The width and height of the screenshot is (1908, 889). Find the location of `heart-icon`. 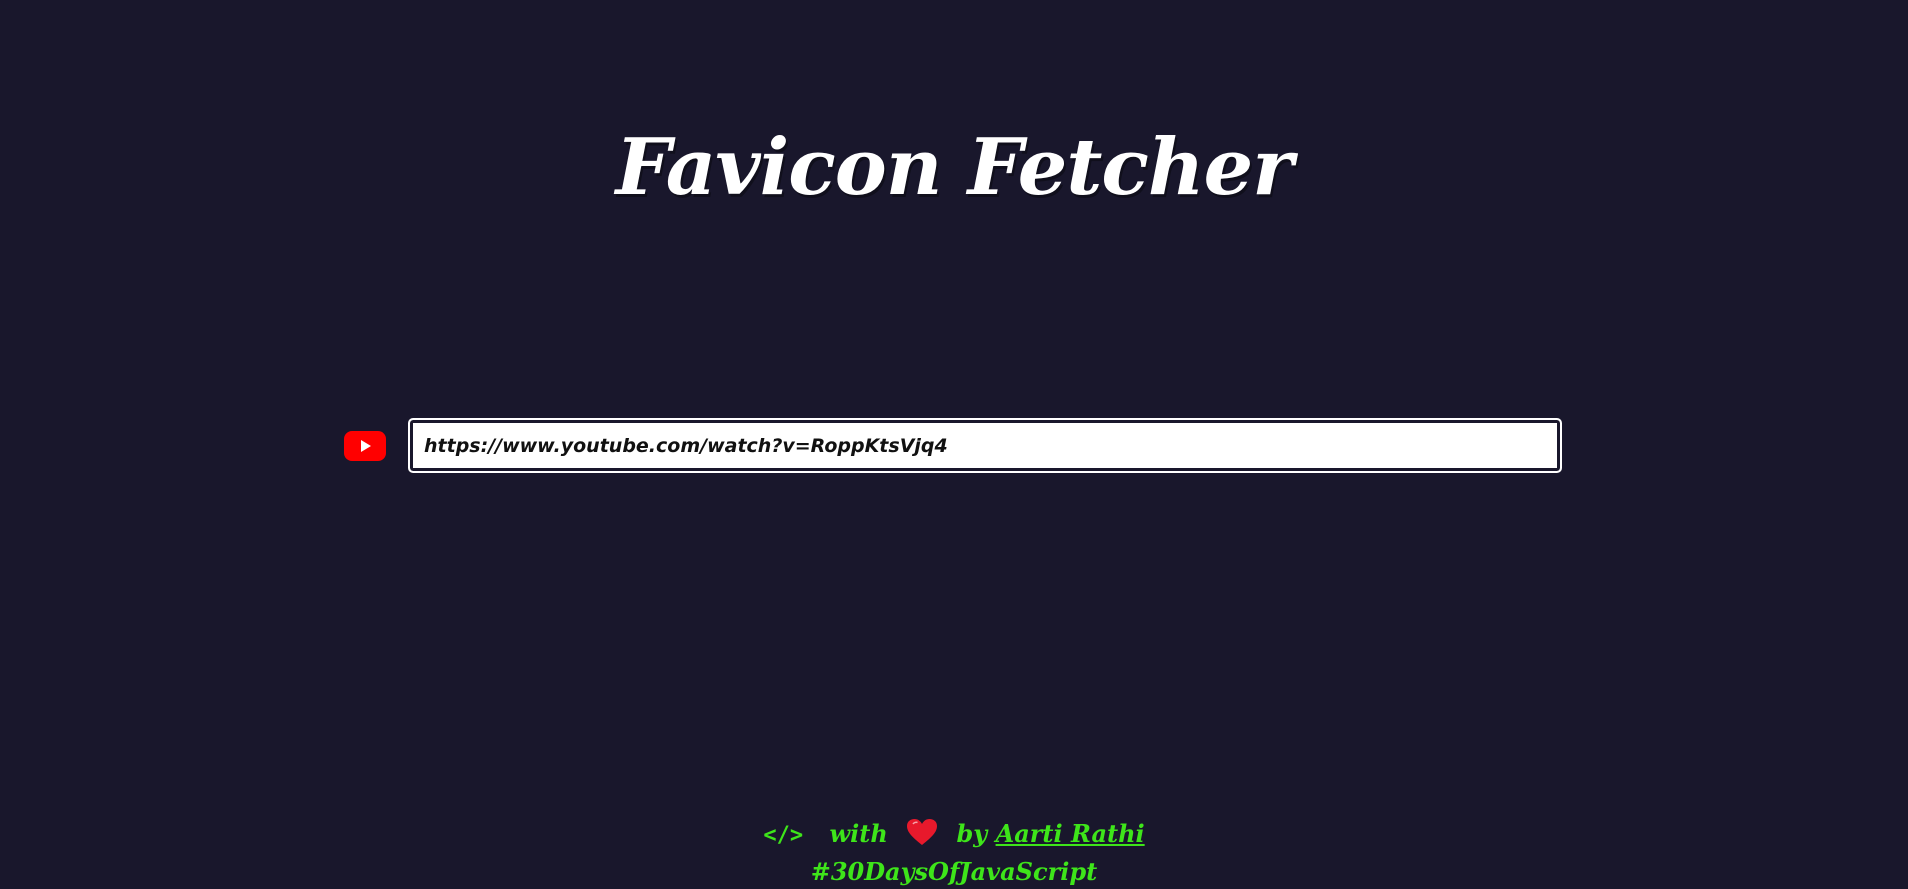

heart-icon is located at coordinates (922, 832).